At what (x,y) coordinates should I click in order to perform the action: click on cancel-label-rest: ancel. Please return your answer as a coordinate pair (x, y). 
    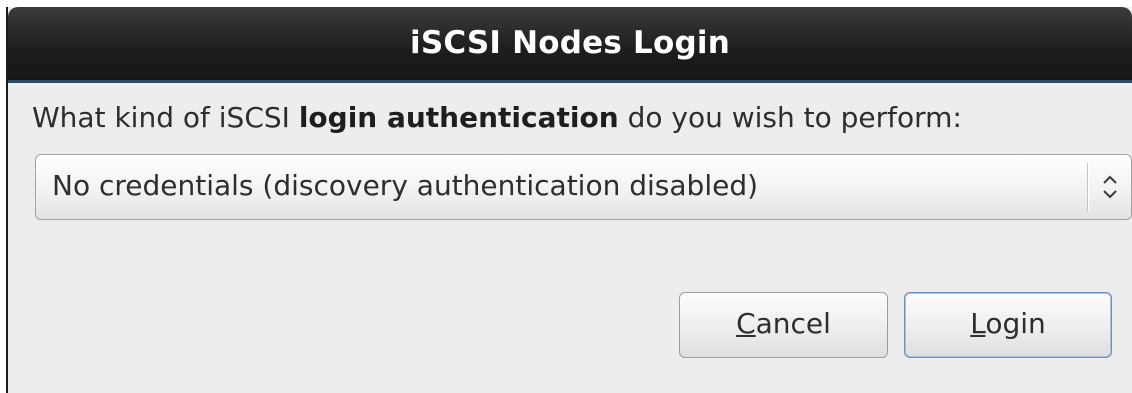
    Looking at the image, I should click on (793, 323).